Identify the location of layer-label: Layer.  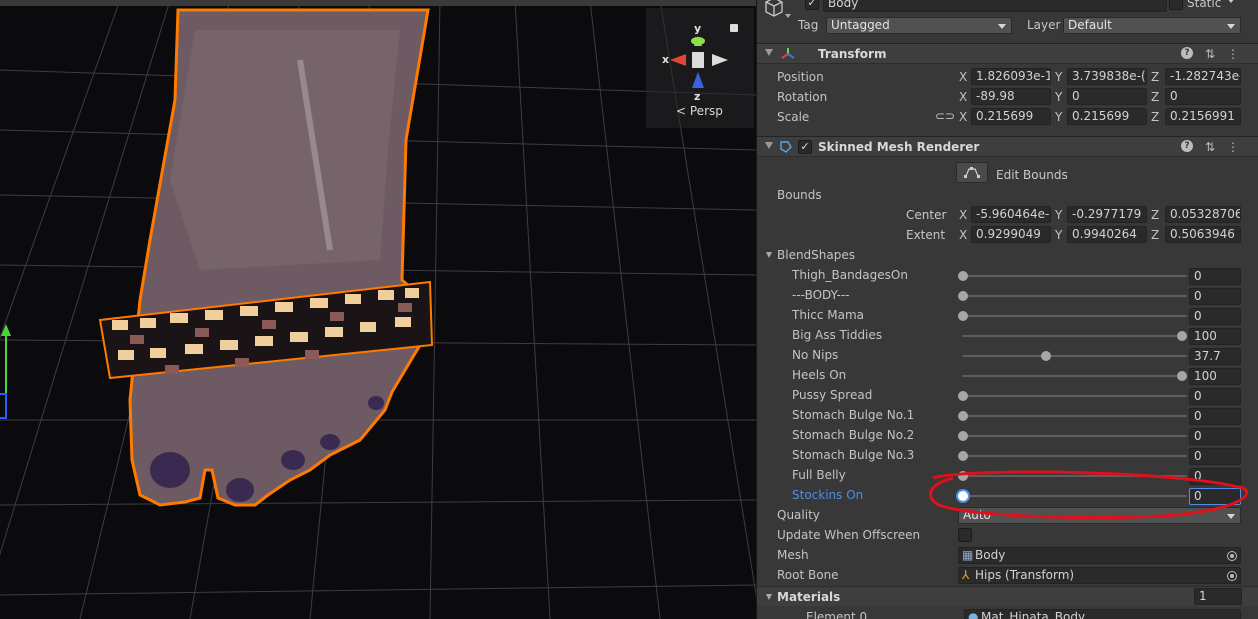
(1044, 25).